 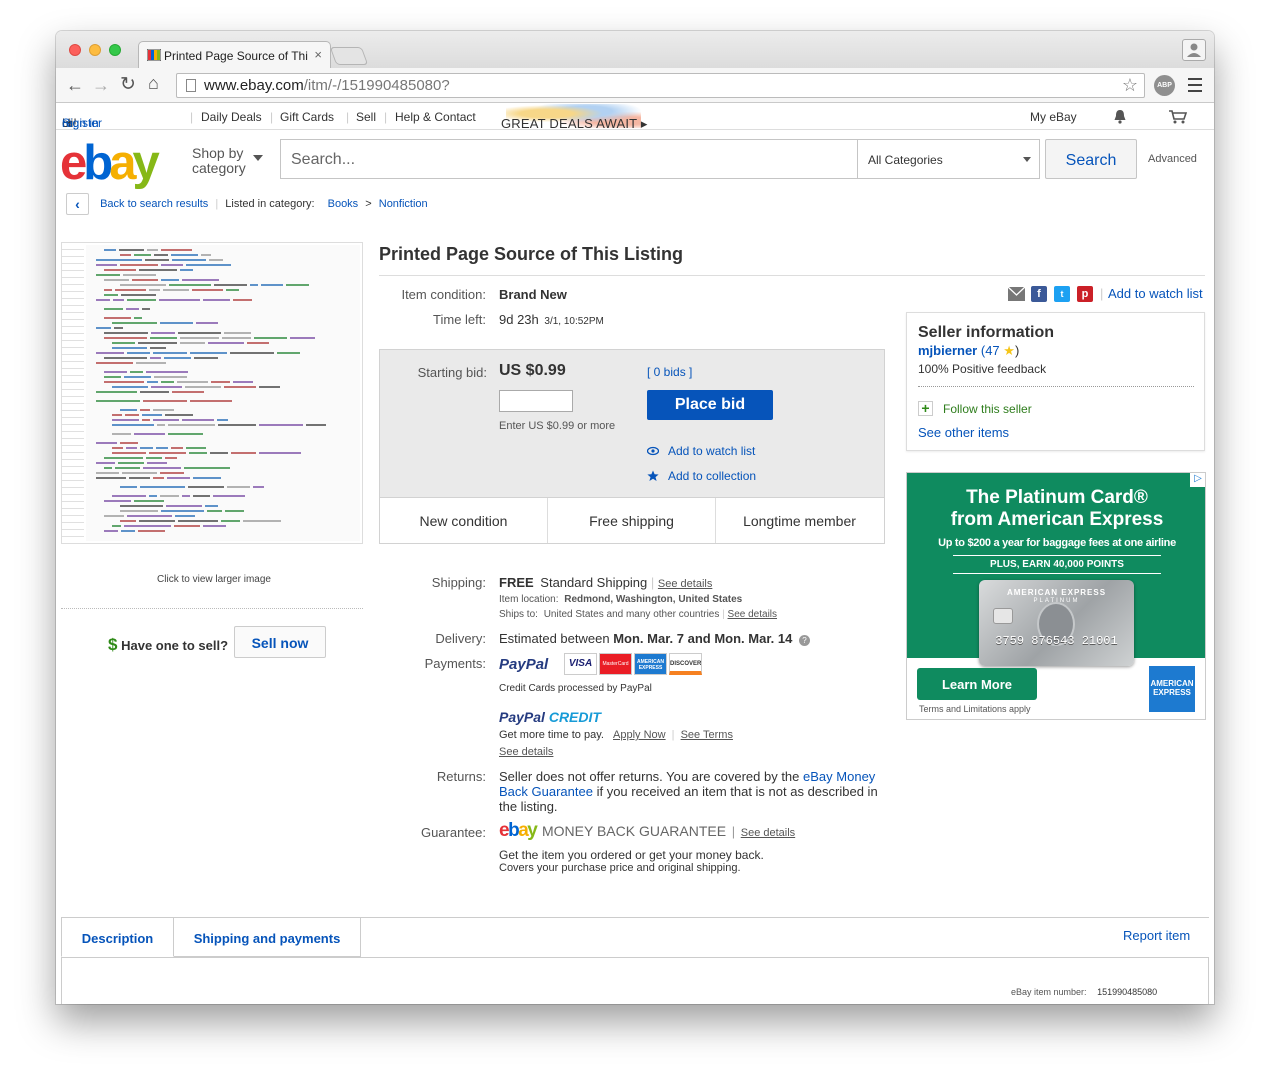 What do you see at coordinates (77, 204) in the screenshot?
I see `back-chevron-icon: ‹` at bounding box center [77, 204].